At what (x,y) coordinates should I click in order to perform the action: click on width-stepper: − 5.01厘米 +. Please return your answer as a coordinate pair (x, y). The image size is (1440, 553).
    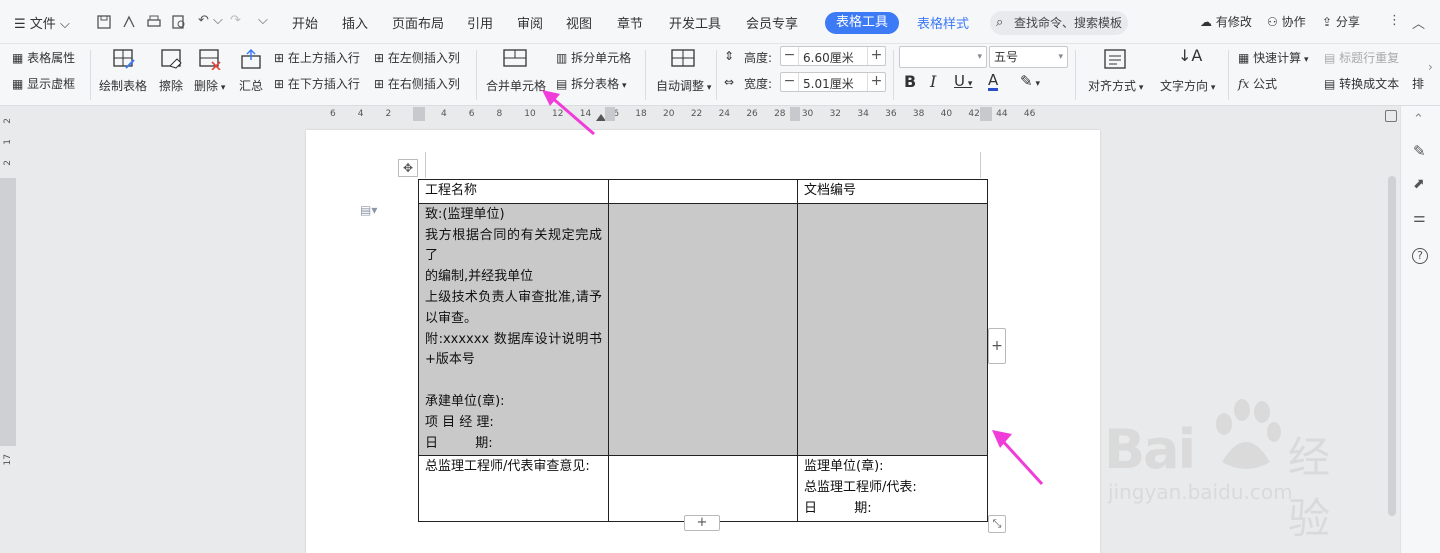
    Looking at the image, I should click on (833, 82).